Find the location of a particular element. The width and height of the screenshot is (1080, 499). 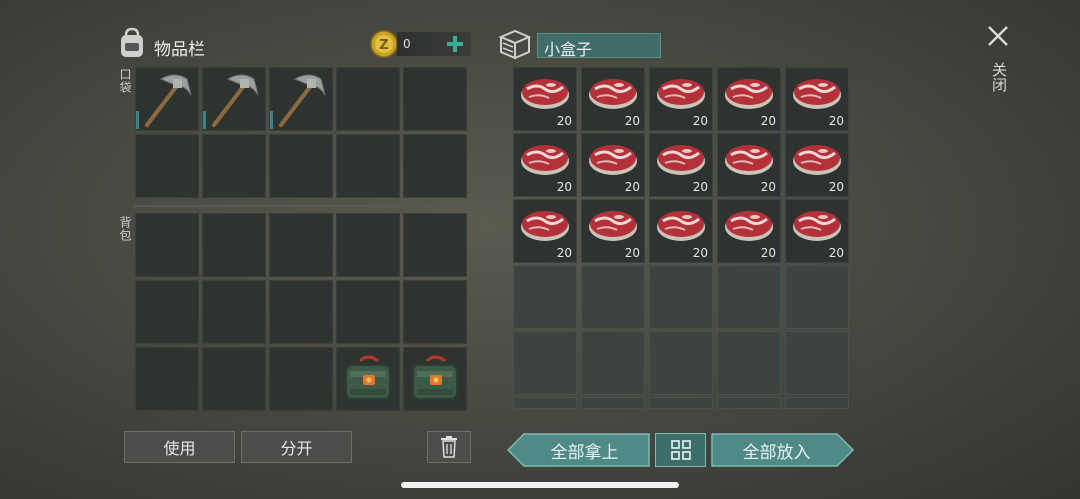

svg-text: Z is located at coordinates (383, 45).